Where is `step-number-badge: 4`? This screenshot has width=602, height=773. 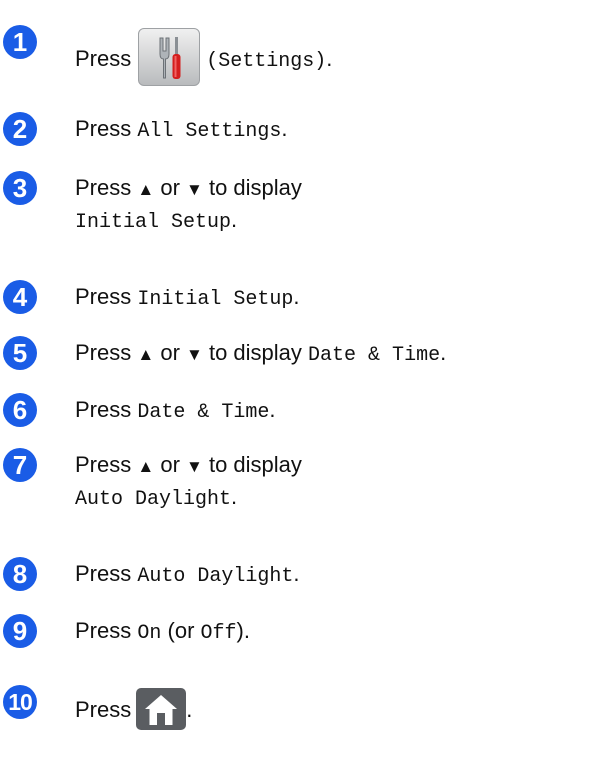 step-number-badge: 4 is located at coordinates (20, 297).